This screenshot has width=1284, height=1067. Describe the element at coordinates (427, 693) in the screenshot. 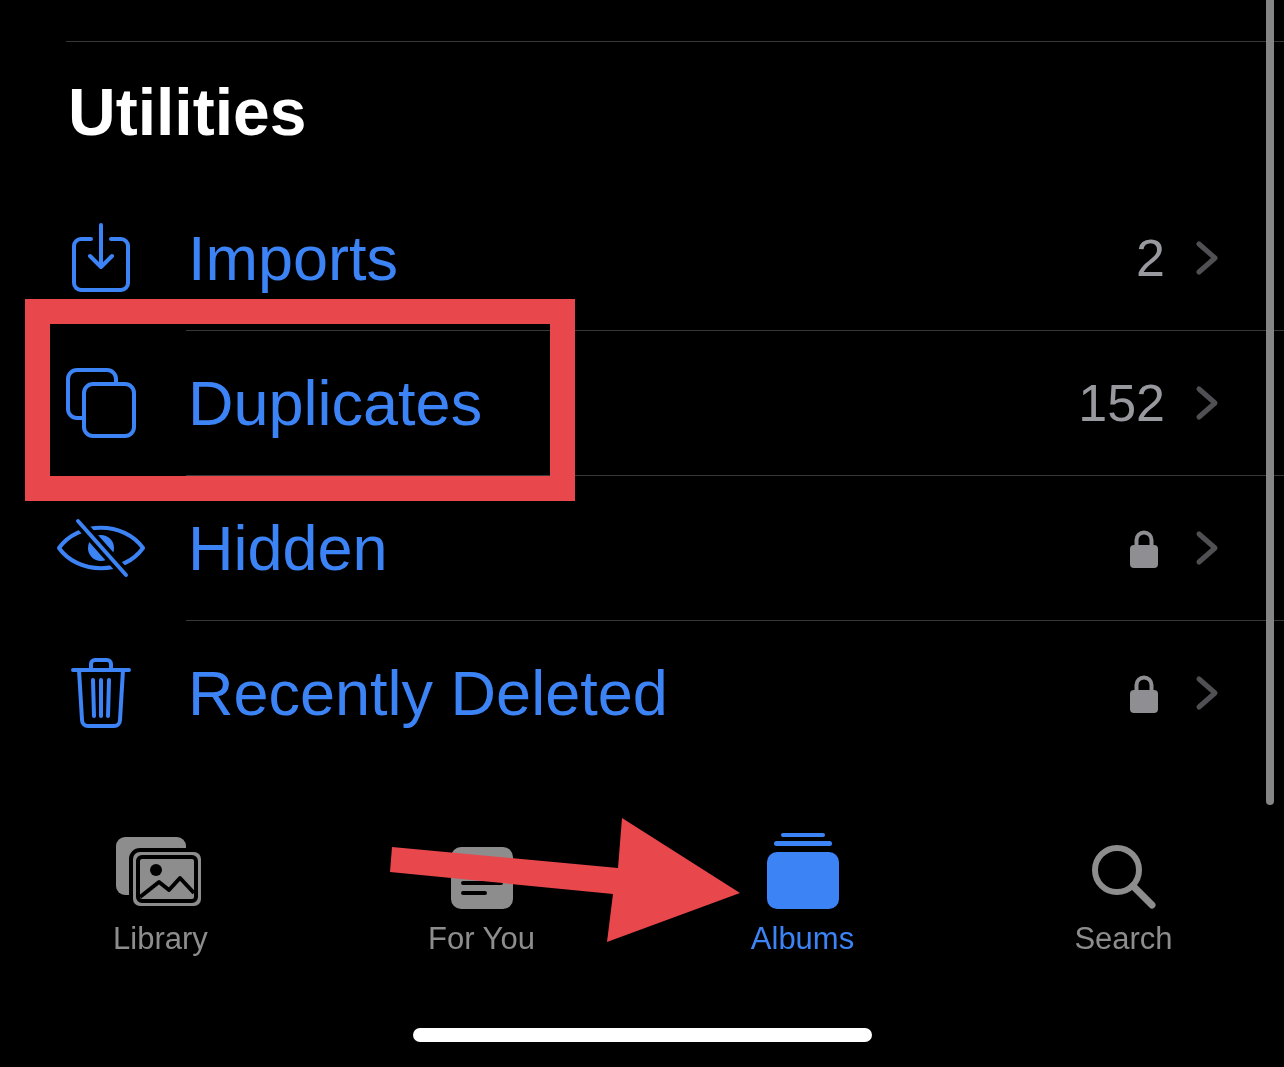

I see `album-title: Recently Deleted` at that location.